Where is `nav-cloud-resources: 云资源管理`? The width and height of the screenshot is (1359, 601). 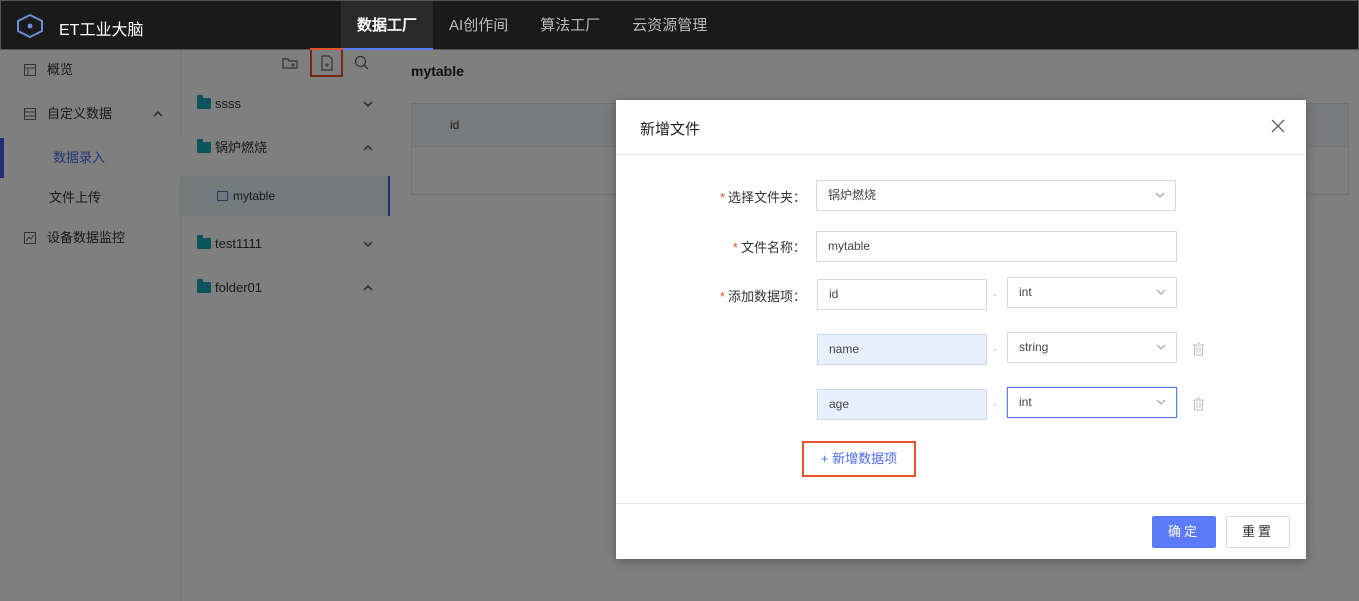 nav-cloud-resources: 云资源管理 is located at coordinates (669, 26).